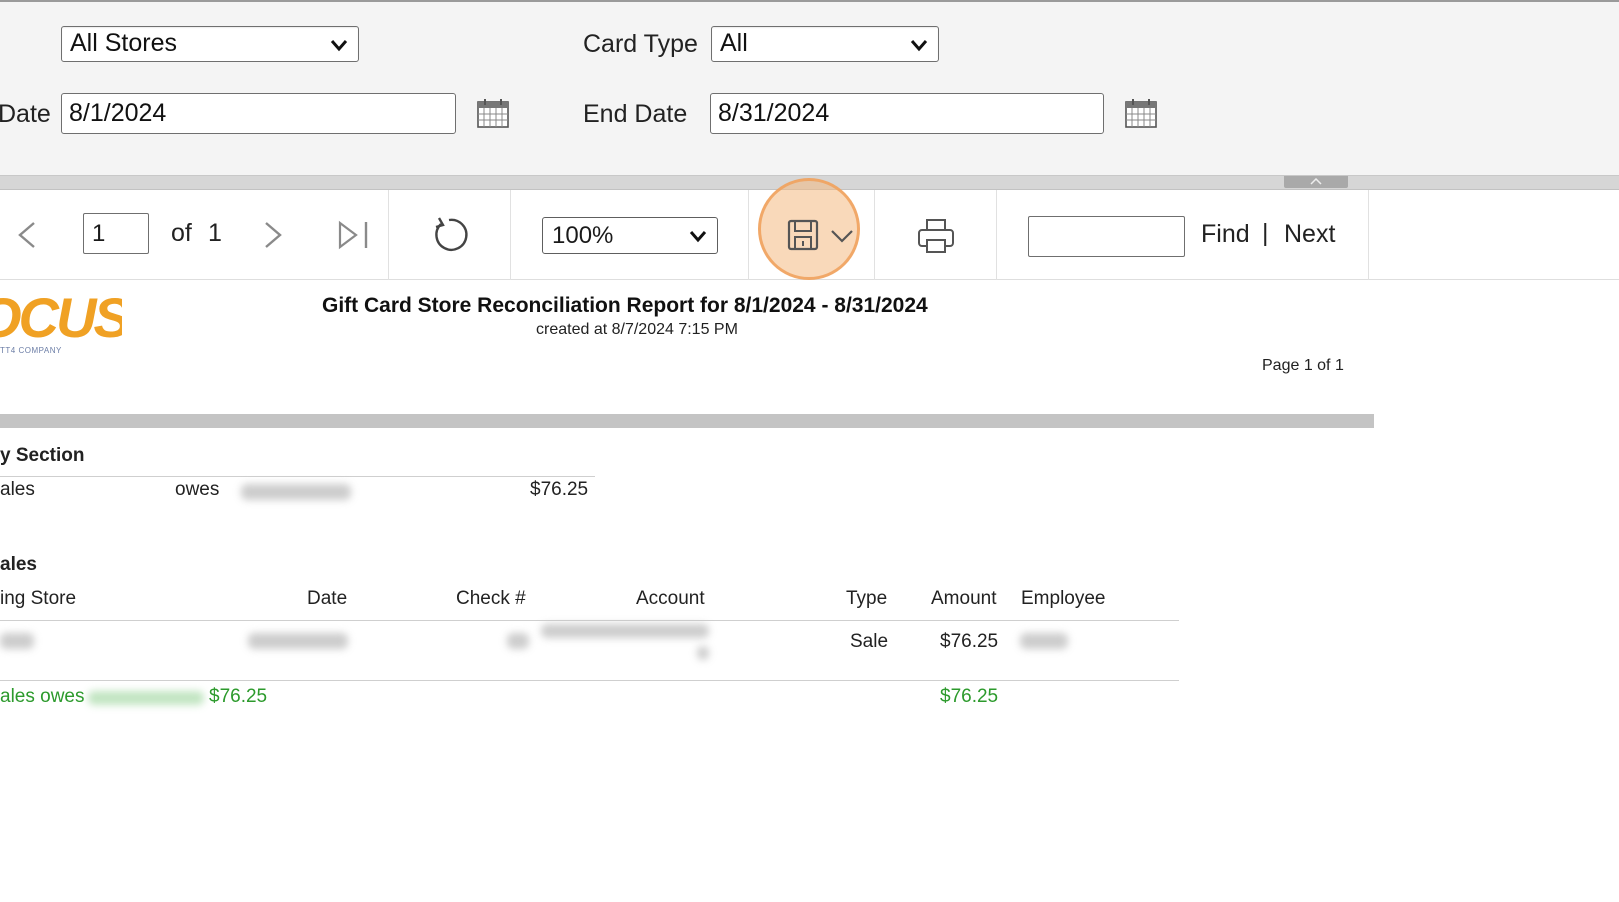  What do you see at coordinates (842, 236) in the screenshot?
I see `dropdown-chevron-icon` at bounding box center [842, 236].